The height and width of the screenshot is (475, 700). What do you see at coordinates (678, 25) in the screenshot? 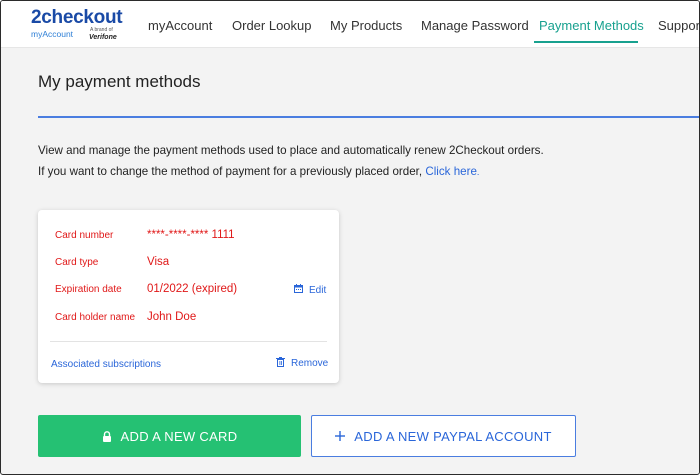
I see `nav-support: Support` at bounding box center [678, 25].